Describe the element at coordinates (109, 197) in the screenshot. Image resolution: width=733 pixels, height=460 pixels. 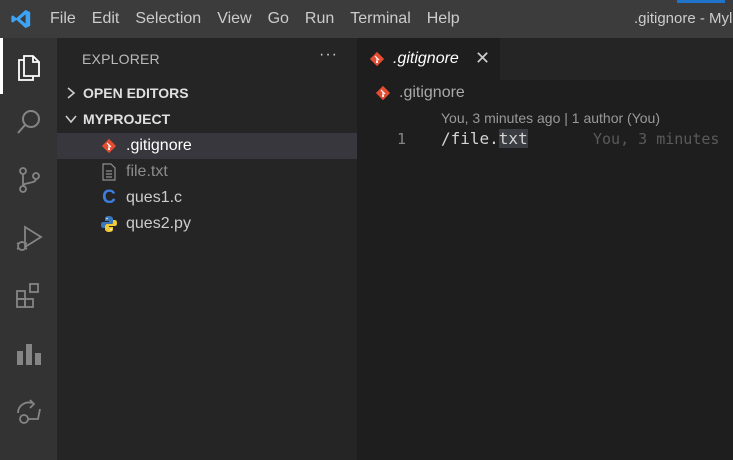
I see `c-lang-icon: C` at that location.